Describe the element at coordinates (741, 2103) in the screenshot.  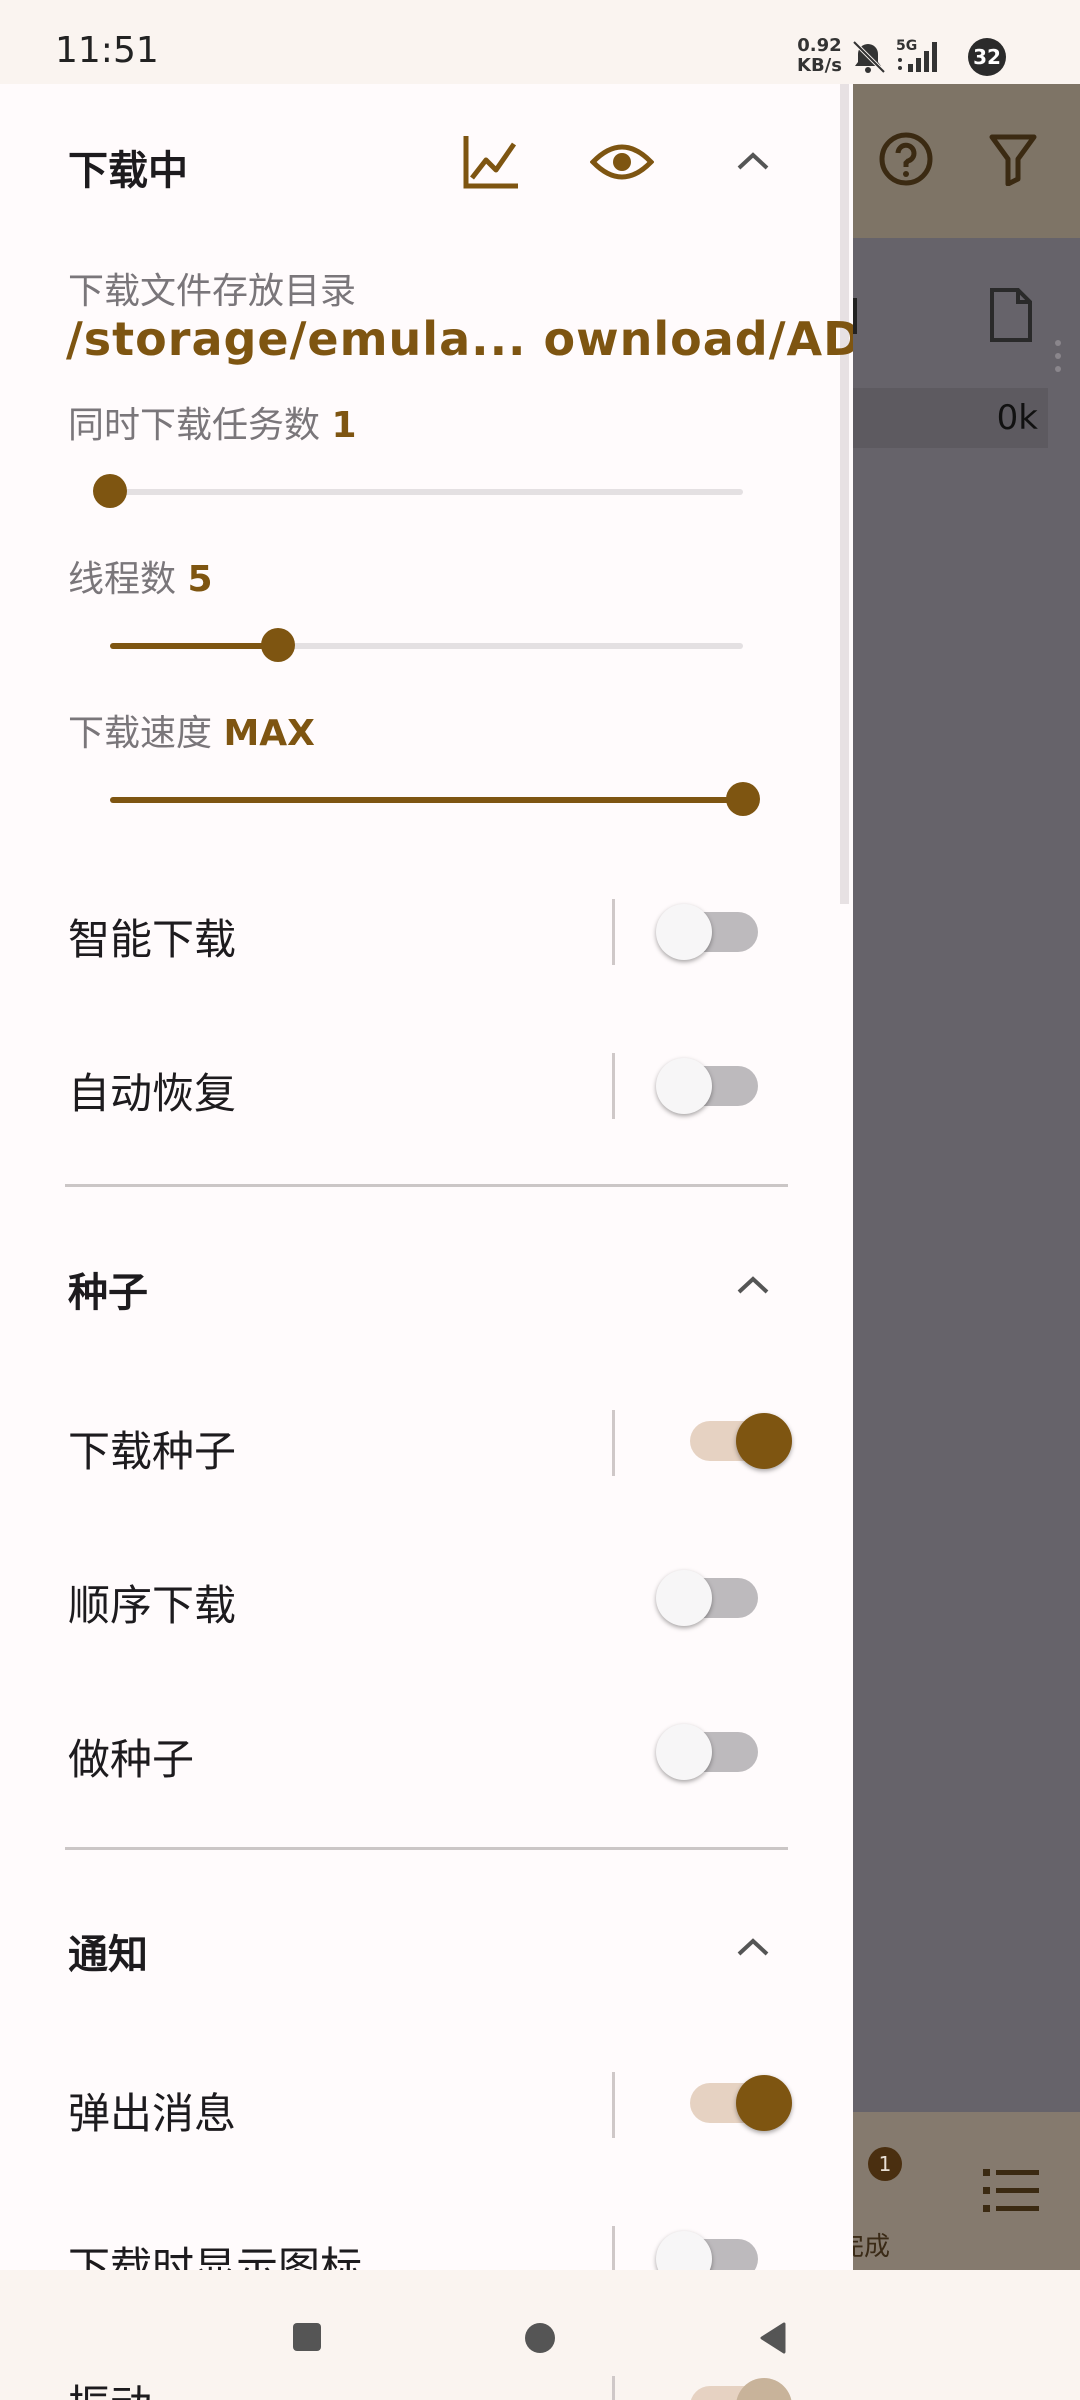
I see `popup-message-switch` at that location.